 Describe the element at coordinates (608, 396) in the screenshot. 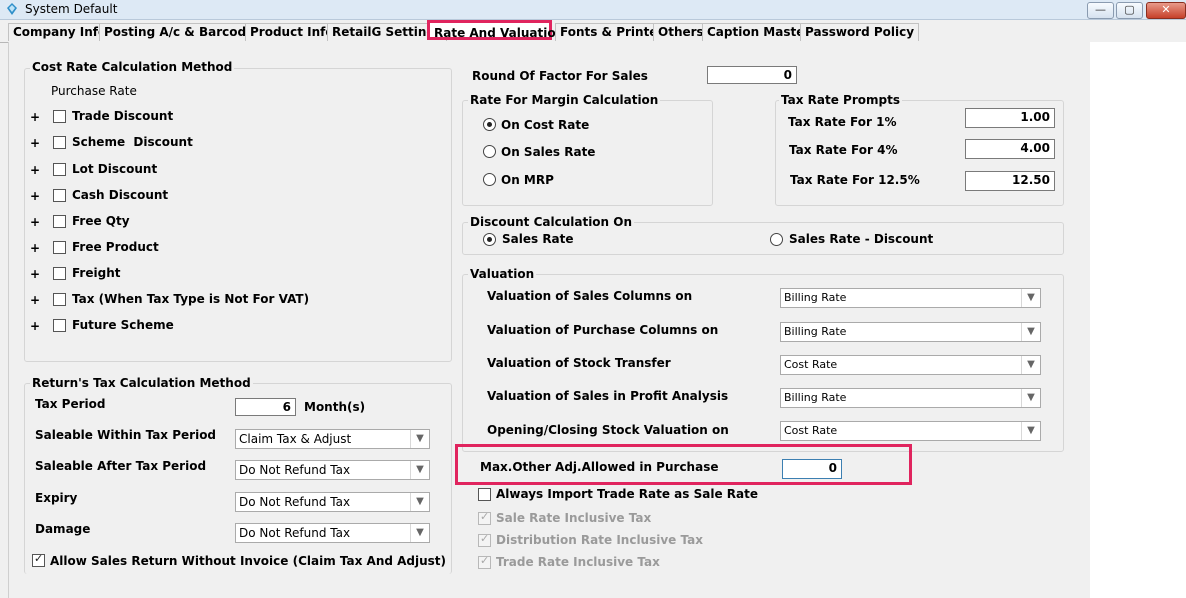

I see `valuation-profit-label: Valuation of Sales in Profit Analysis` at that location.